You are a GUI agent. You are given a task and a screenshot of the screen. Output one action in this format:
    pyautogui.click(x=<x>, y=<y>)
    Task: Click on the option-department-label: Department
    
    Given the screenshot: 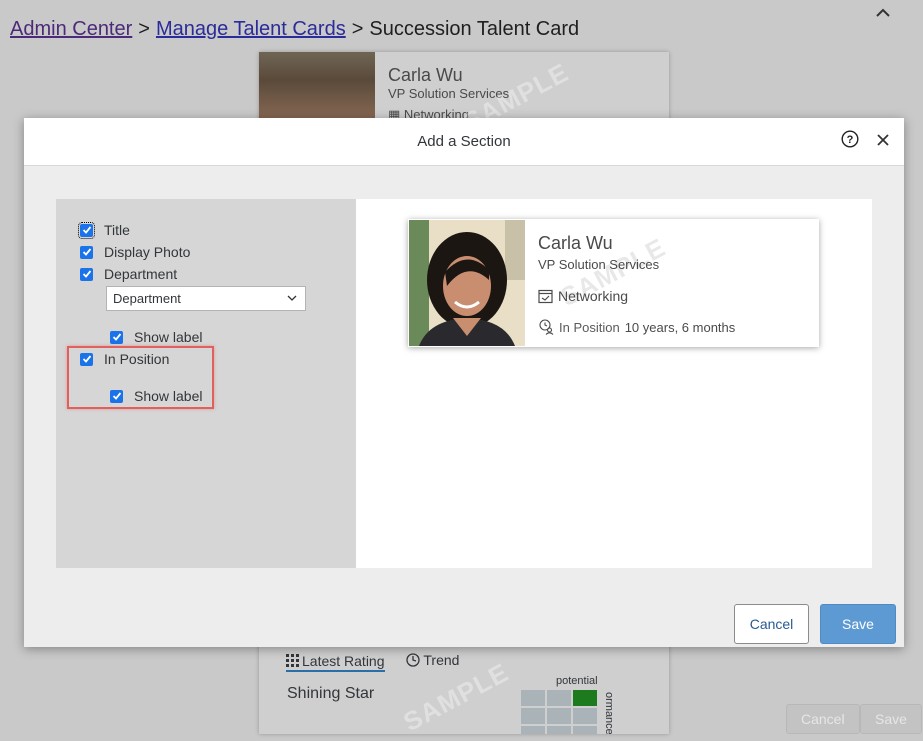 What is the action you would take?
    pyautogui.click(x=141, y=274)
    